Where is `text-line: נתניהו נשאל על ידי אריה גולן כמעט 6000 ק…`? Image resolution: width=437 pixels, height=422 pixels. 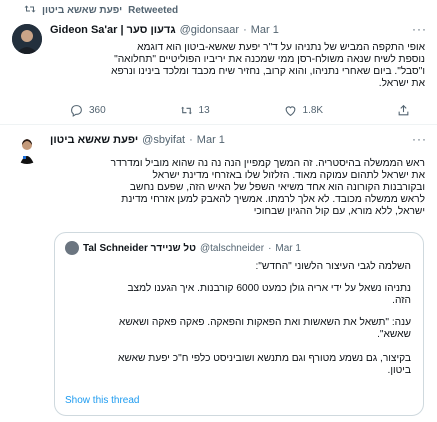 text-line: נתניהו נשאל על ידי אריה גולן כמעט 6000 ק… is located at coordinates (269, 288).